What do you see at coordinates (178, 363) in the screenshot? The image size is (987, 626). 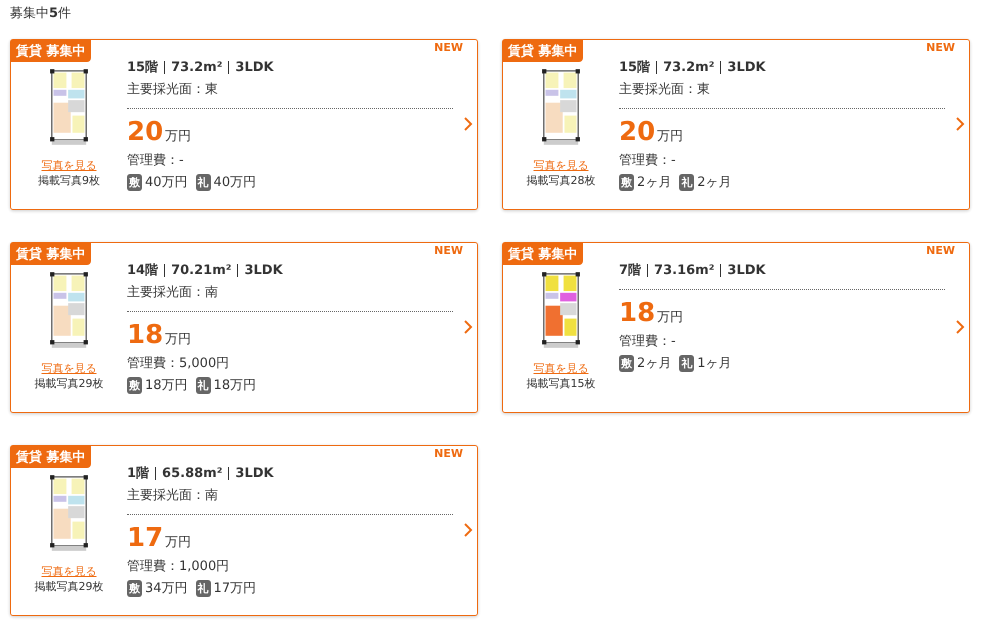 I see `management-fee: 管理費：5,000円` at bounding box center [178, 363].